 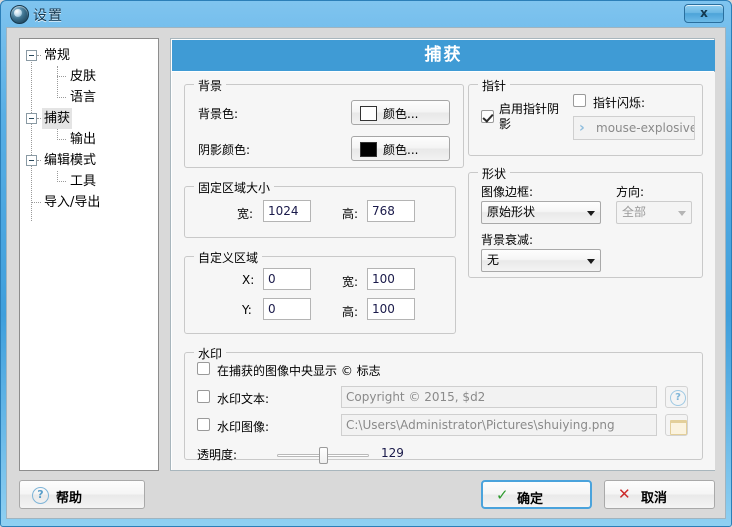 What do you see at coordinates (320, 208) in the screenshot?
I see `fixed-area-group: 固定区域大小 宽: 1024 高: 768` at bounding box center [320, 208].